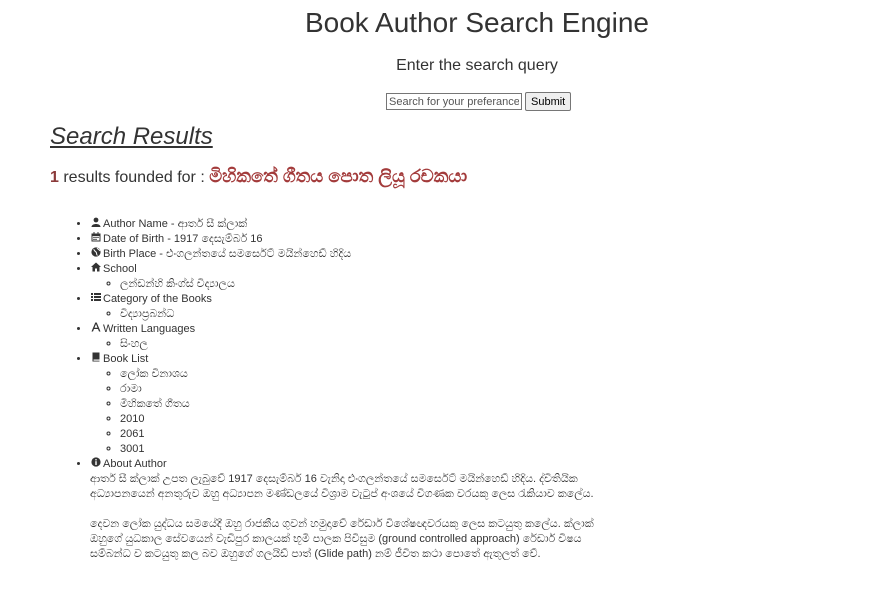 The height and width of the screenshot is (610, 892). I want to click on search-form: Submit, so click(479, 101).